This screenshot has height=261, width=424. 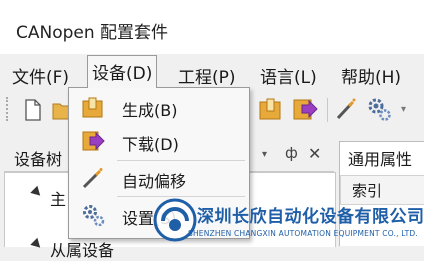 What do you see at coordinates (38, 159) in the screenshot?
I see `tree-panel-title: 设备树` at bounding box center [38, 159].